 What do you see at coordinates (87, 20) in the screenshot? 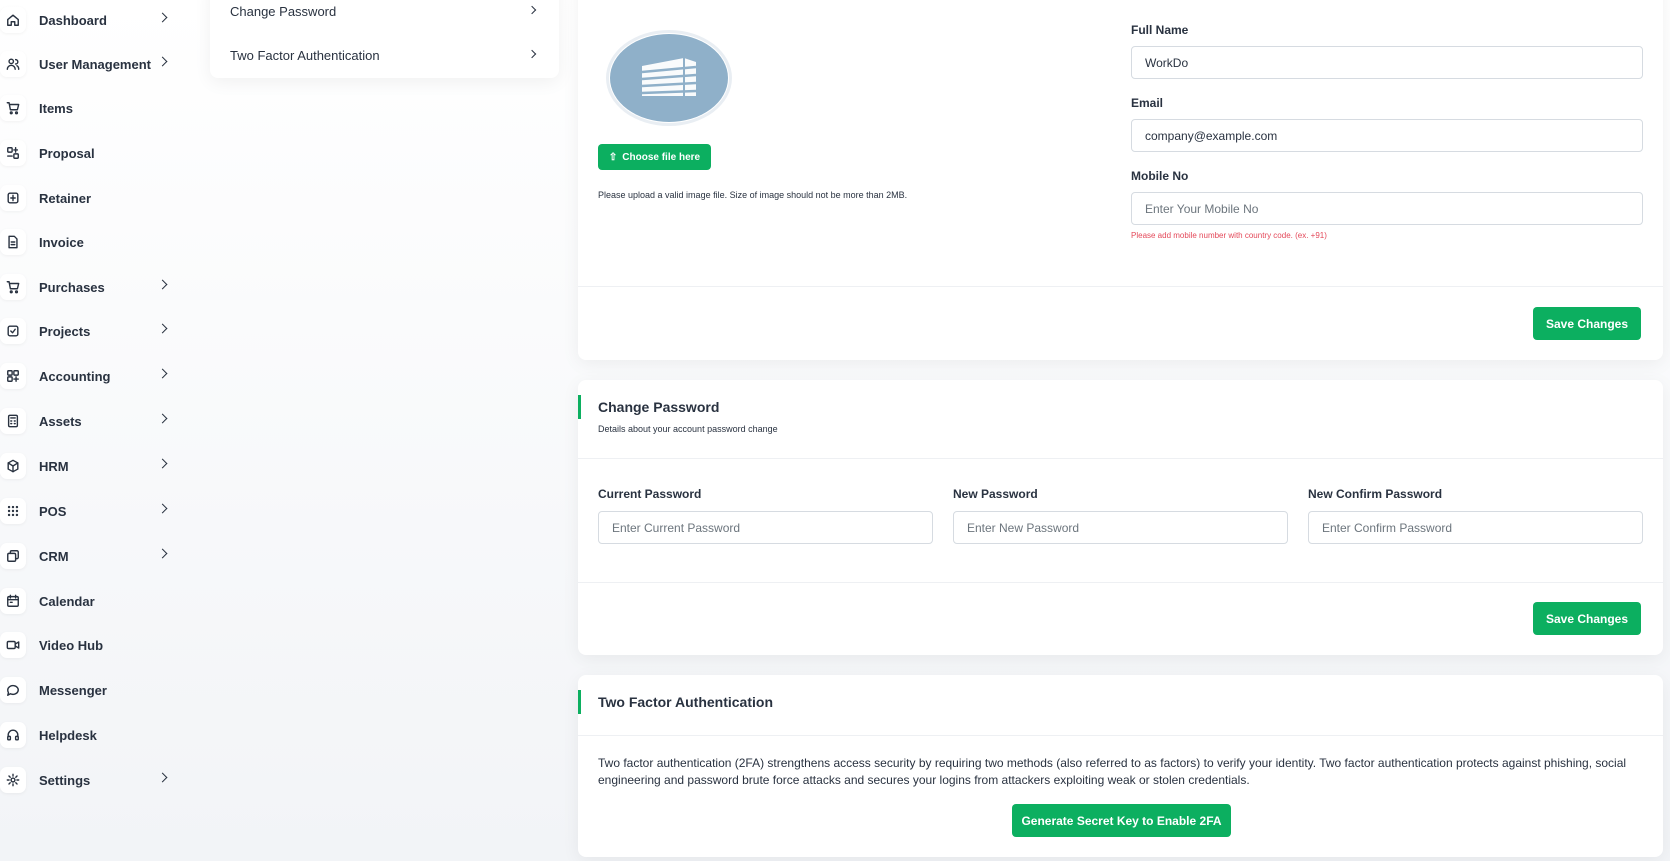
I see `sidebar-item-dashboard: Dashboard` at bounding box center [87, 20].